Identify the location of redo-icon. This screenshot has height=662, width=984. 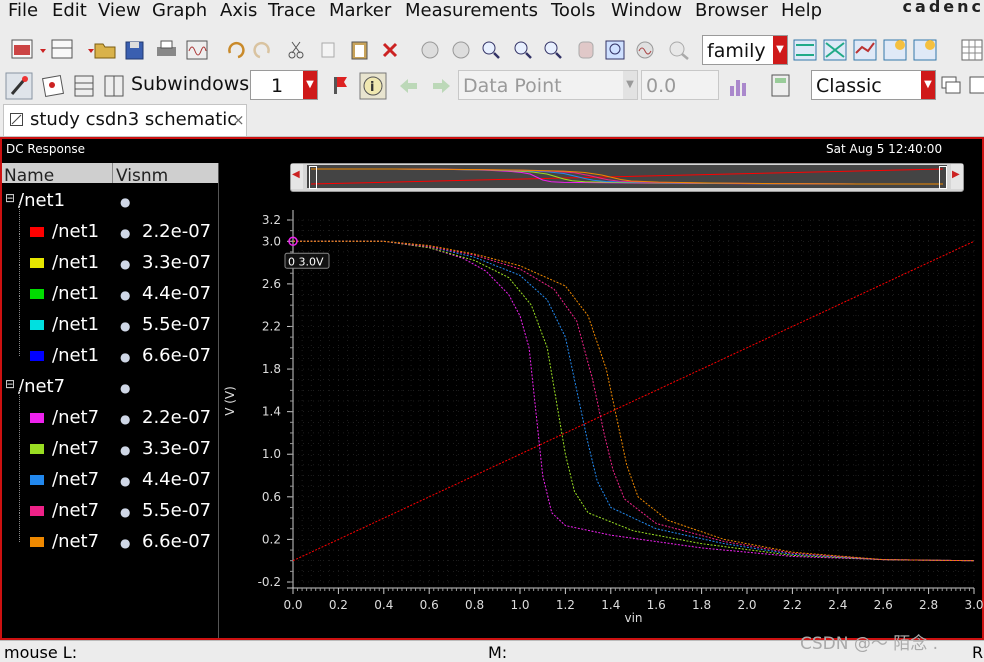
(261, 50).